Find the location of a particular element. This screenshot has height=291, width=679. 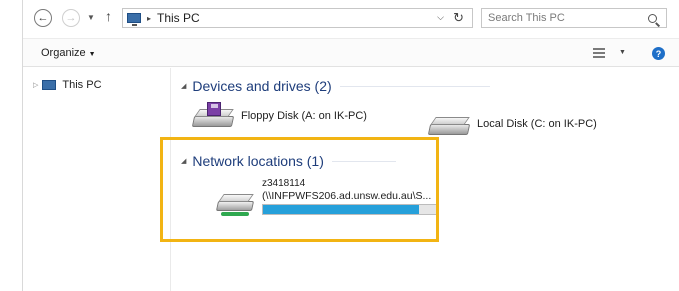

drive-local-disk: Local Disk (C: on IK-PC) is located at coordinates (512, 124).